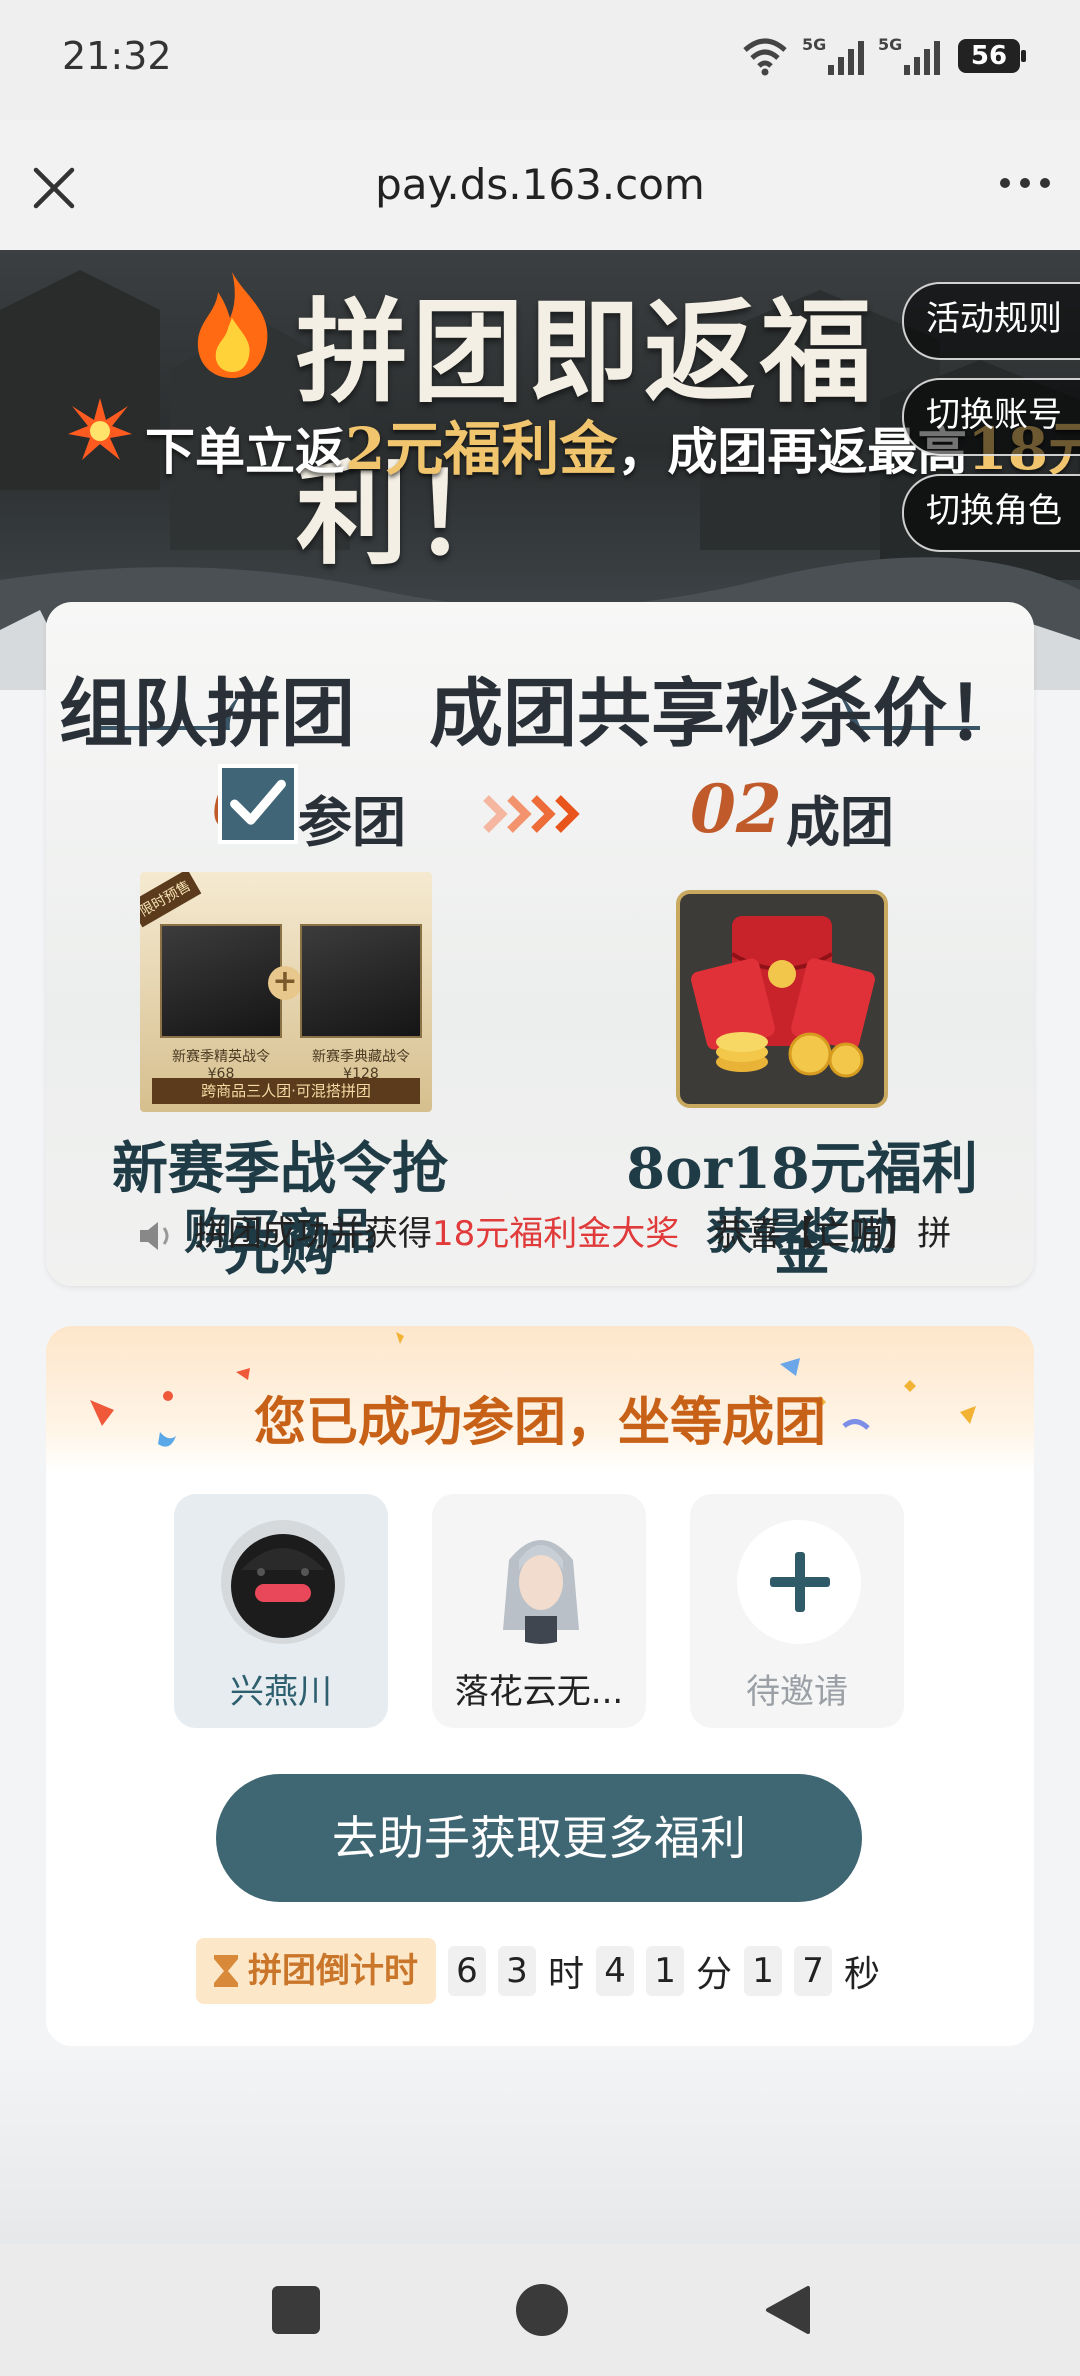  I want to click on chevrons-right-icon, so click(531, 814).